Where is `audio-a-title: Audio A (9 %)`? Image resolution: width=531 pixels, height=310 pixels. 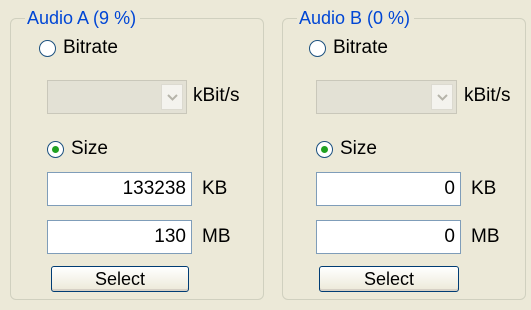
audio-a-title: Audio A (9 %) is located at coordinates (83, 18).